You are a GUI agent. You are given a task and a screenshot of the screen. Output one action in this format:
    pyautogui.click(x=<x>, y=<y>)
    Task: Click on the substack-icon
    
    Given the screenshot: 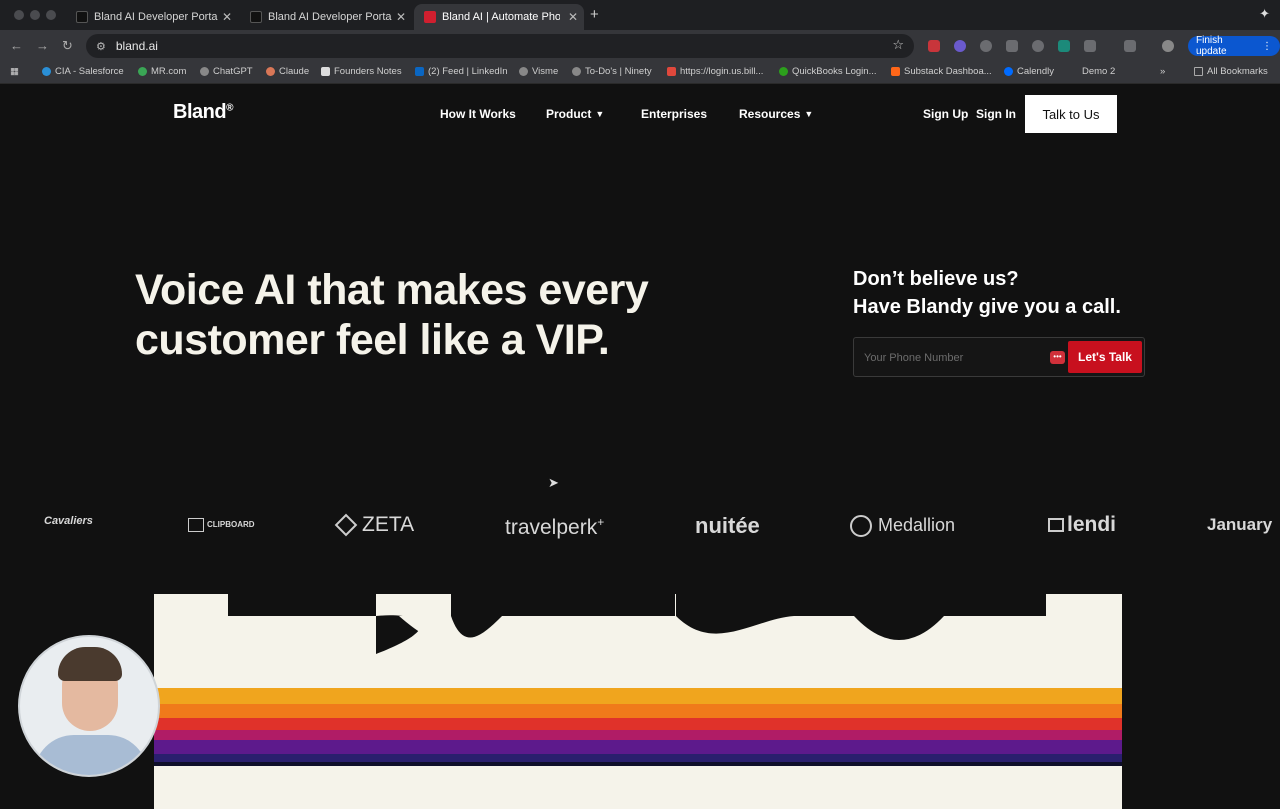 What is the action you would take?
    pyautogui.click(x=895, y=71)
    